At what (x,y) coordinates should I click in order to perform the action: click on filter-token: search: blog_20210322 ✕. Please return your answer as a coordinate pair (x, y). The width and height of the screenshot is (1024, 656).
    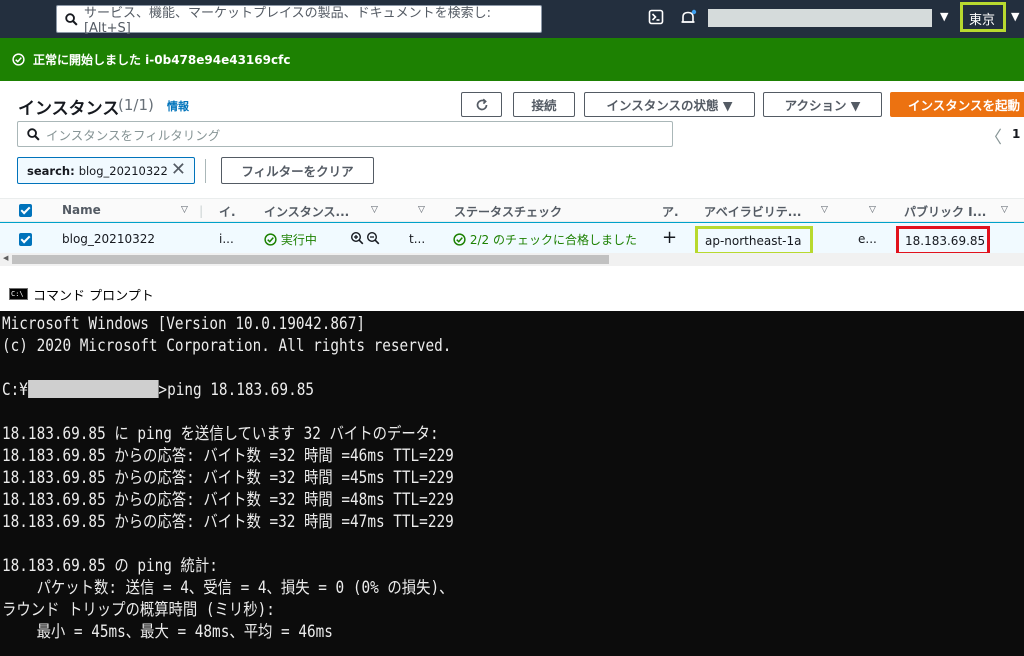
    Looking at the image, I should click on (106, 170).